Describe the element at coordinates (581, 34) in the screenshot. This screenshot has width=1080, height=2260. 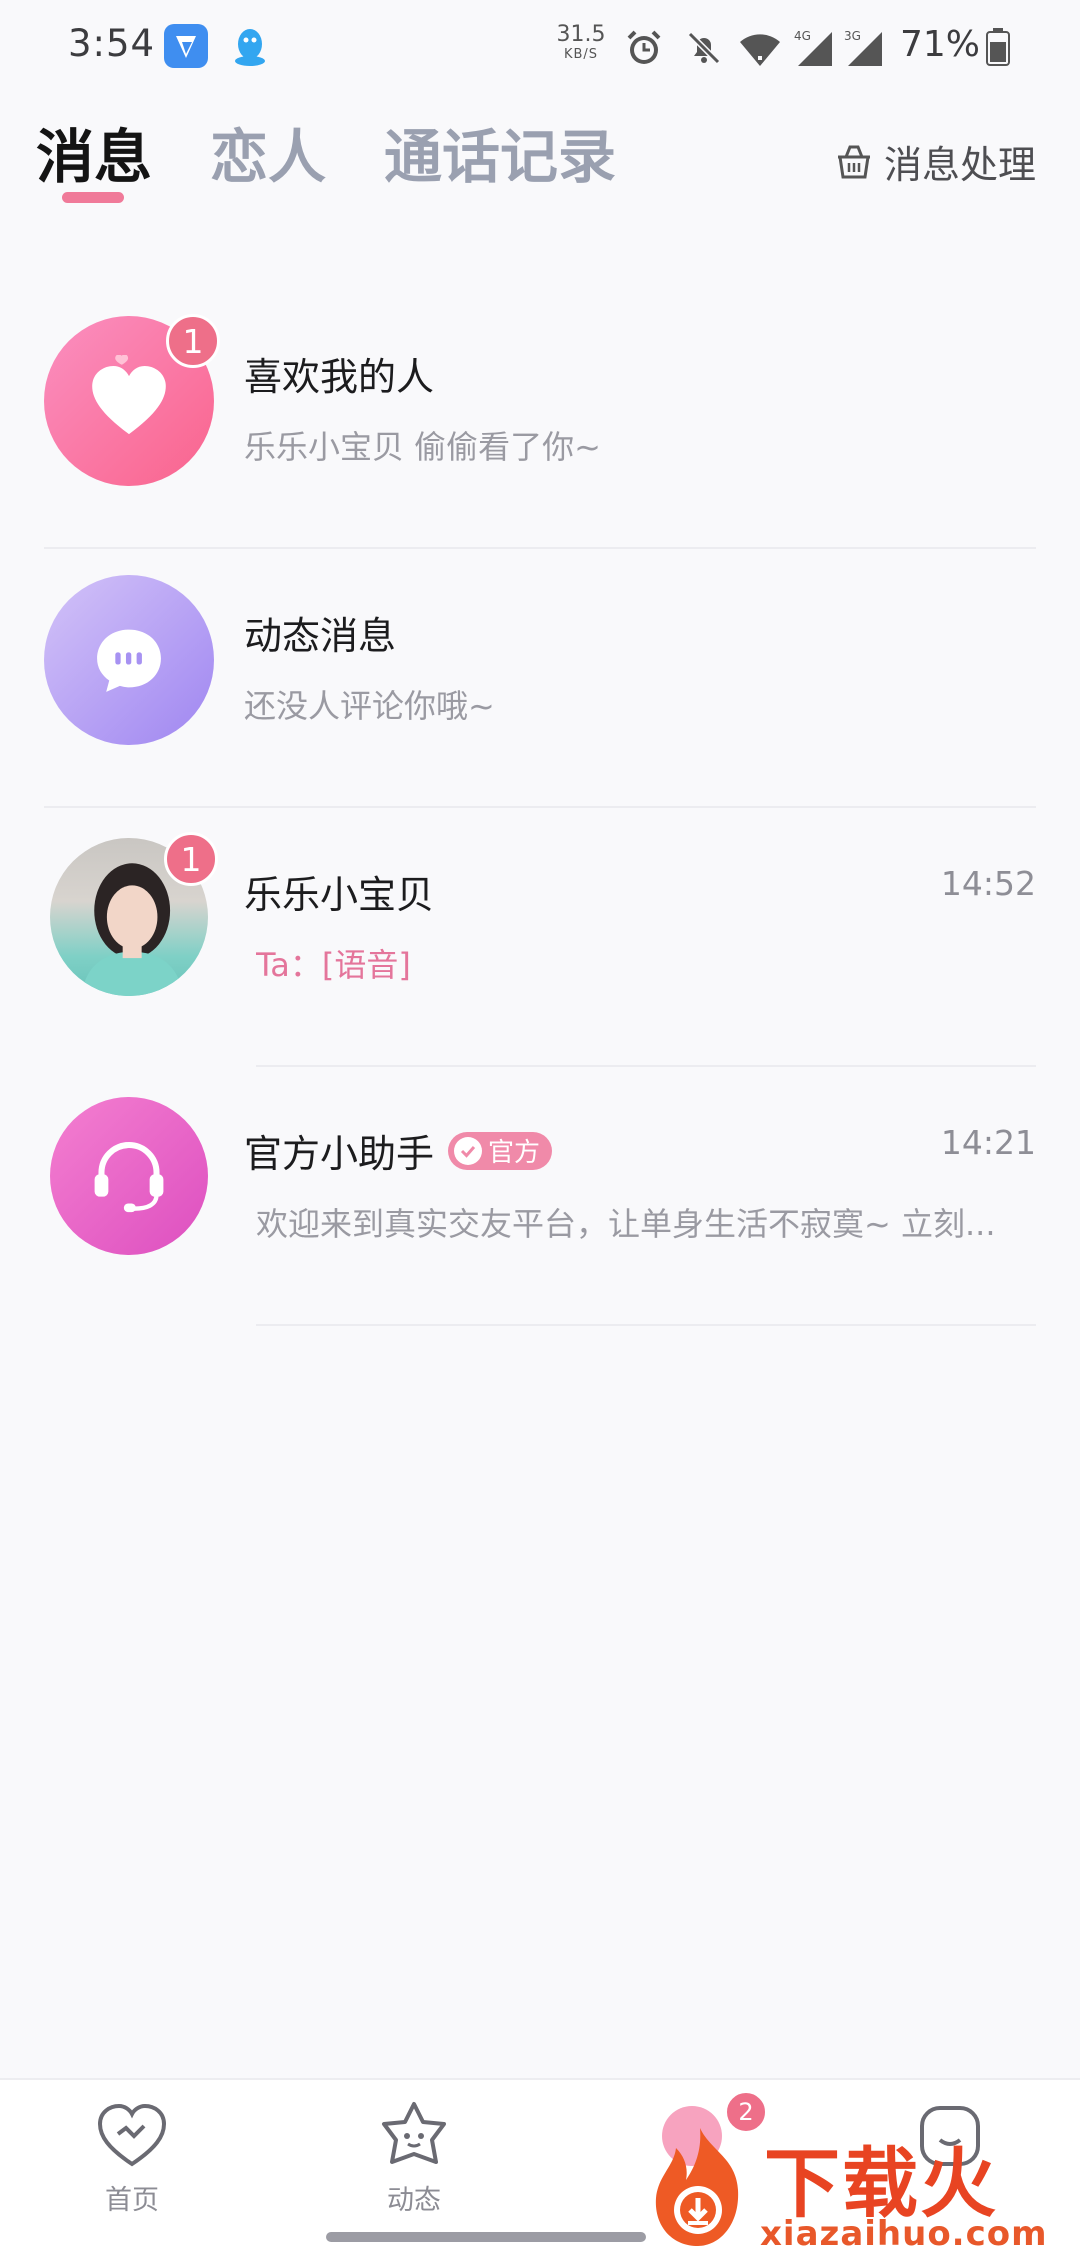
I see `net-speed-value: 31.5` at that location.